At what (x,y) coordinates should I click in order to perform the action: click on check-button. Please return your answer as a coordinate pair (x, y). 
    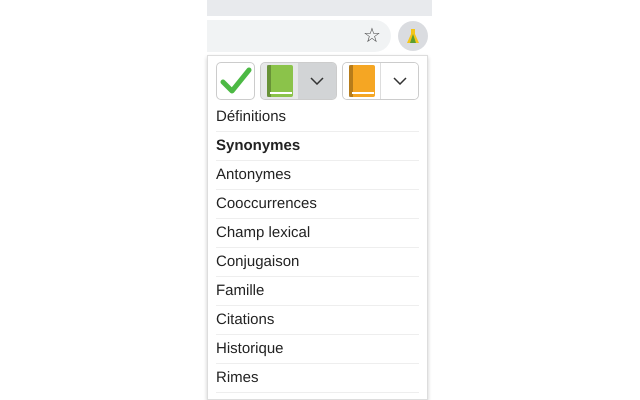
    Looking at the image, I should click on (235, 81).